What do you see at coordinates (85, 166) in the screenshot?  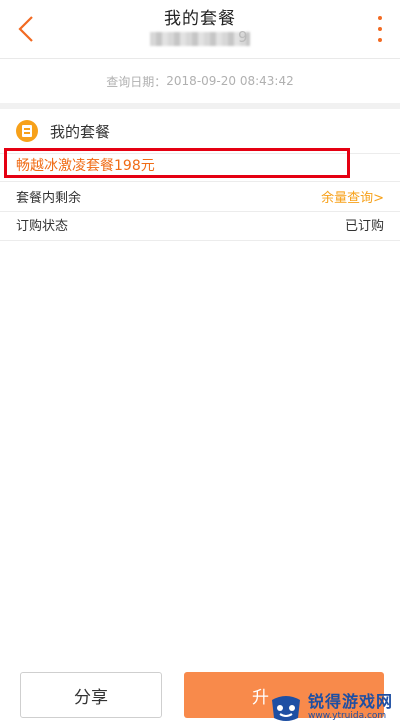 I see `plan-name: 畅越冰激凌套餐198元` at bounding box center [85, 166].